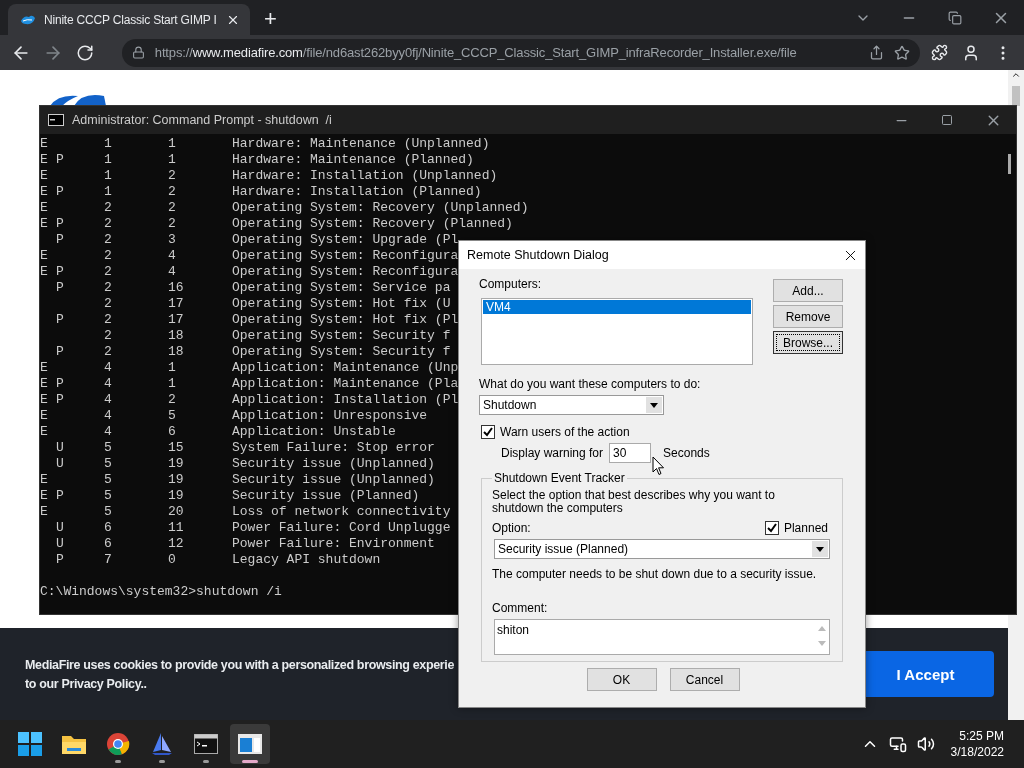 Image resolution: width=1024 pixels, height=768 pixels. What do you see at coordinates (617, 307) in the screenshot?
I see `list-item: VM4` at bounding box center [617, 307].